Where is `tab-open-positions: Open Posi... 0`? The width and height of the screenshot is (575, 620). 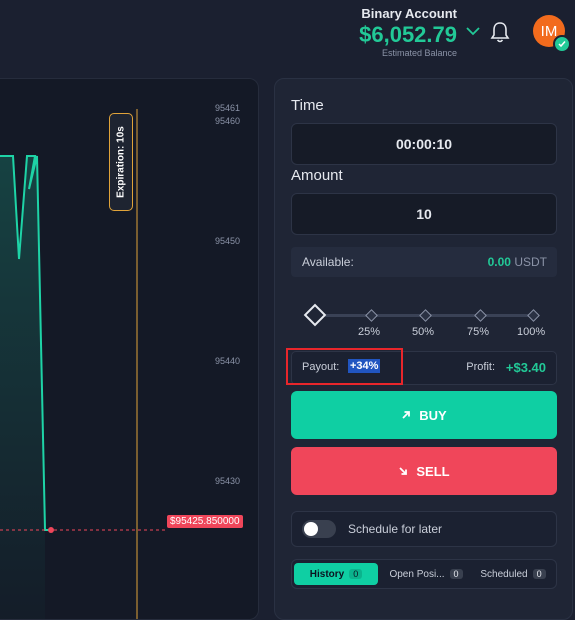
tab-open-positions: Open Posi... 0 is located at coordinates (426, 574).